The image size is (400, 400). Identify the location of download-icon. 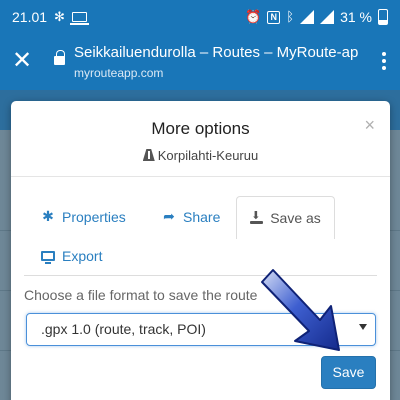
(257, 216).